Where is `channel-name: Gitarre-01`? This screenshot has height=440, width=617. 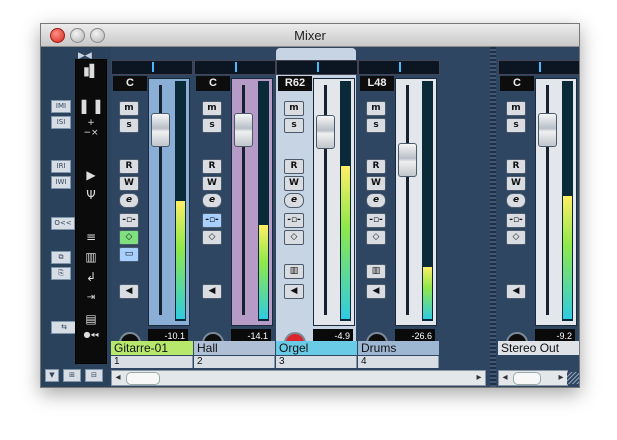
channel-name: Gitarre-01 is located at coordinates (152, 348).